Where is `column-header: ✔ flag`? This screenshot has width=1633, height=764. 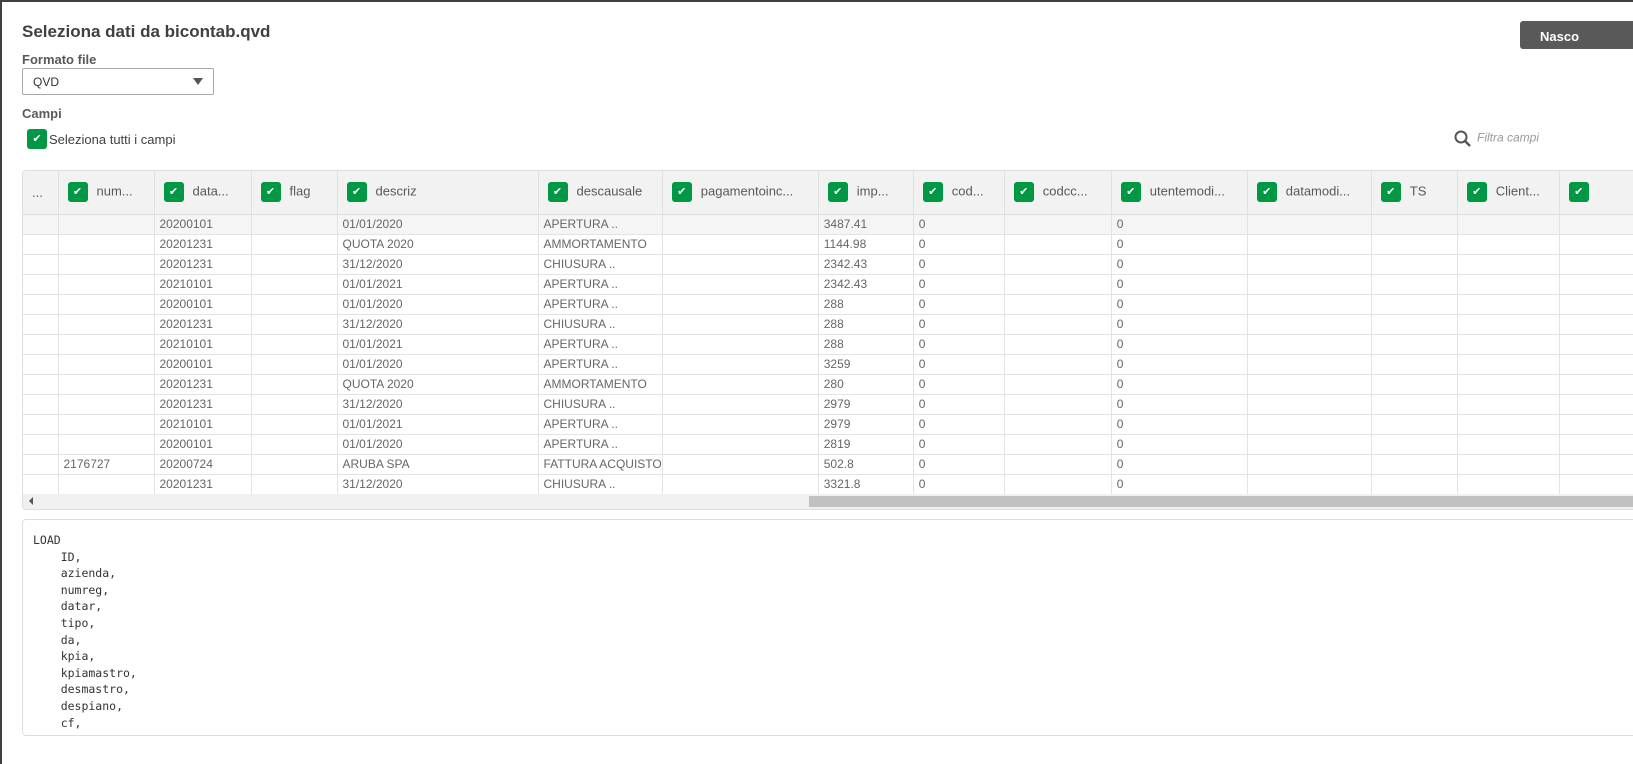 column-header: ✔ flag is located at coordinates (294, 193).